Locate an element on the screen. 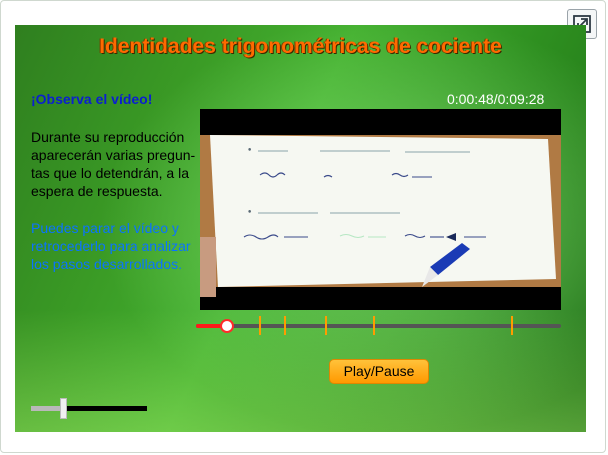 The width and height of the screenshot is (608, 455). play-pause-button: Play/Pause is located at coordinates (379, 371).